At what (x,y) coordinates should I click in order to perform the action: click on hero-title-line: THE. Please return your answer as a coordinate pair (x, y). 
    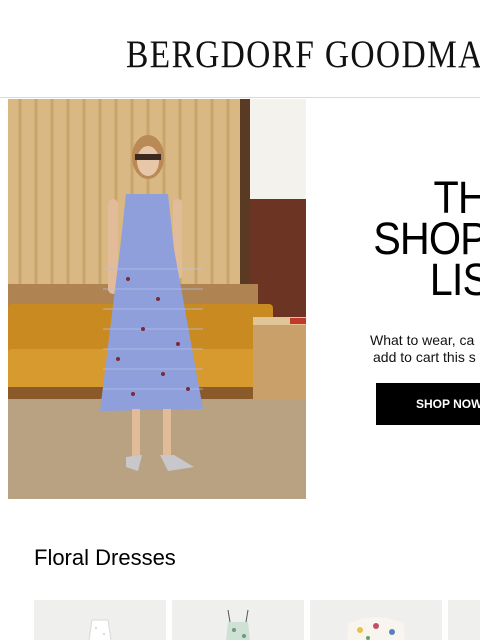
    Looking at the image, I should click on (456, 197).